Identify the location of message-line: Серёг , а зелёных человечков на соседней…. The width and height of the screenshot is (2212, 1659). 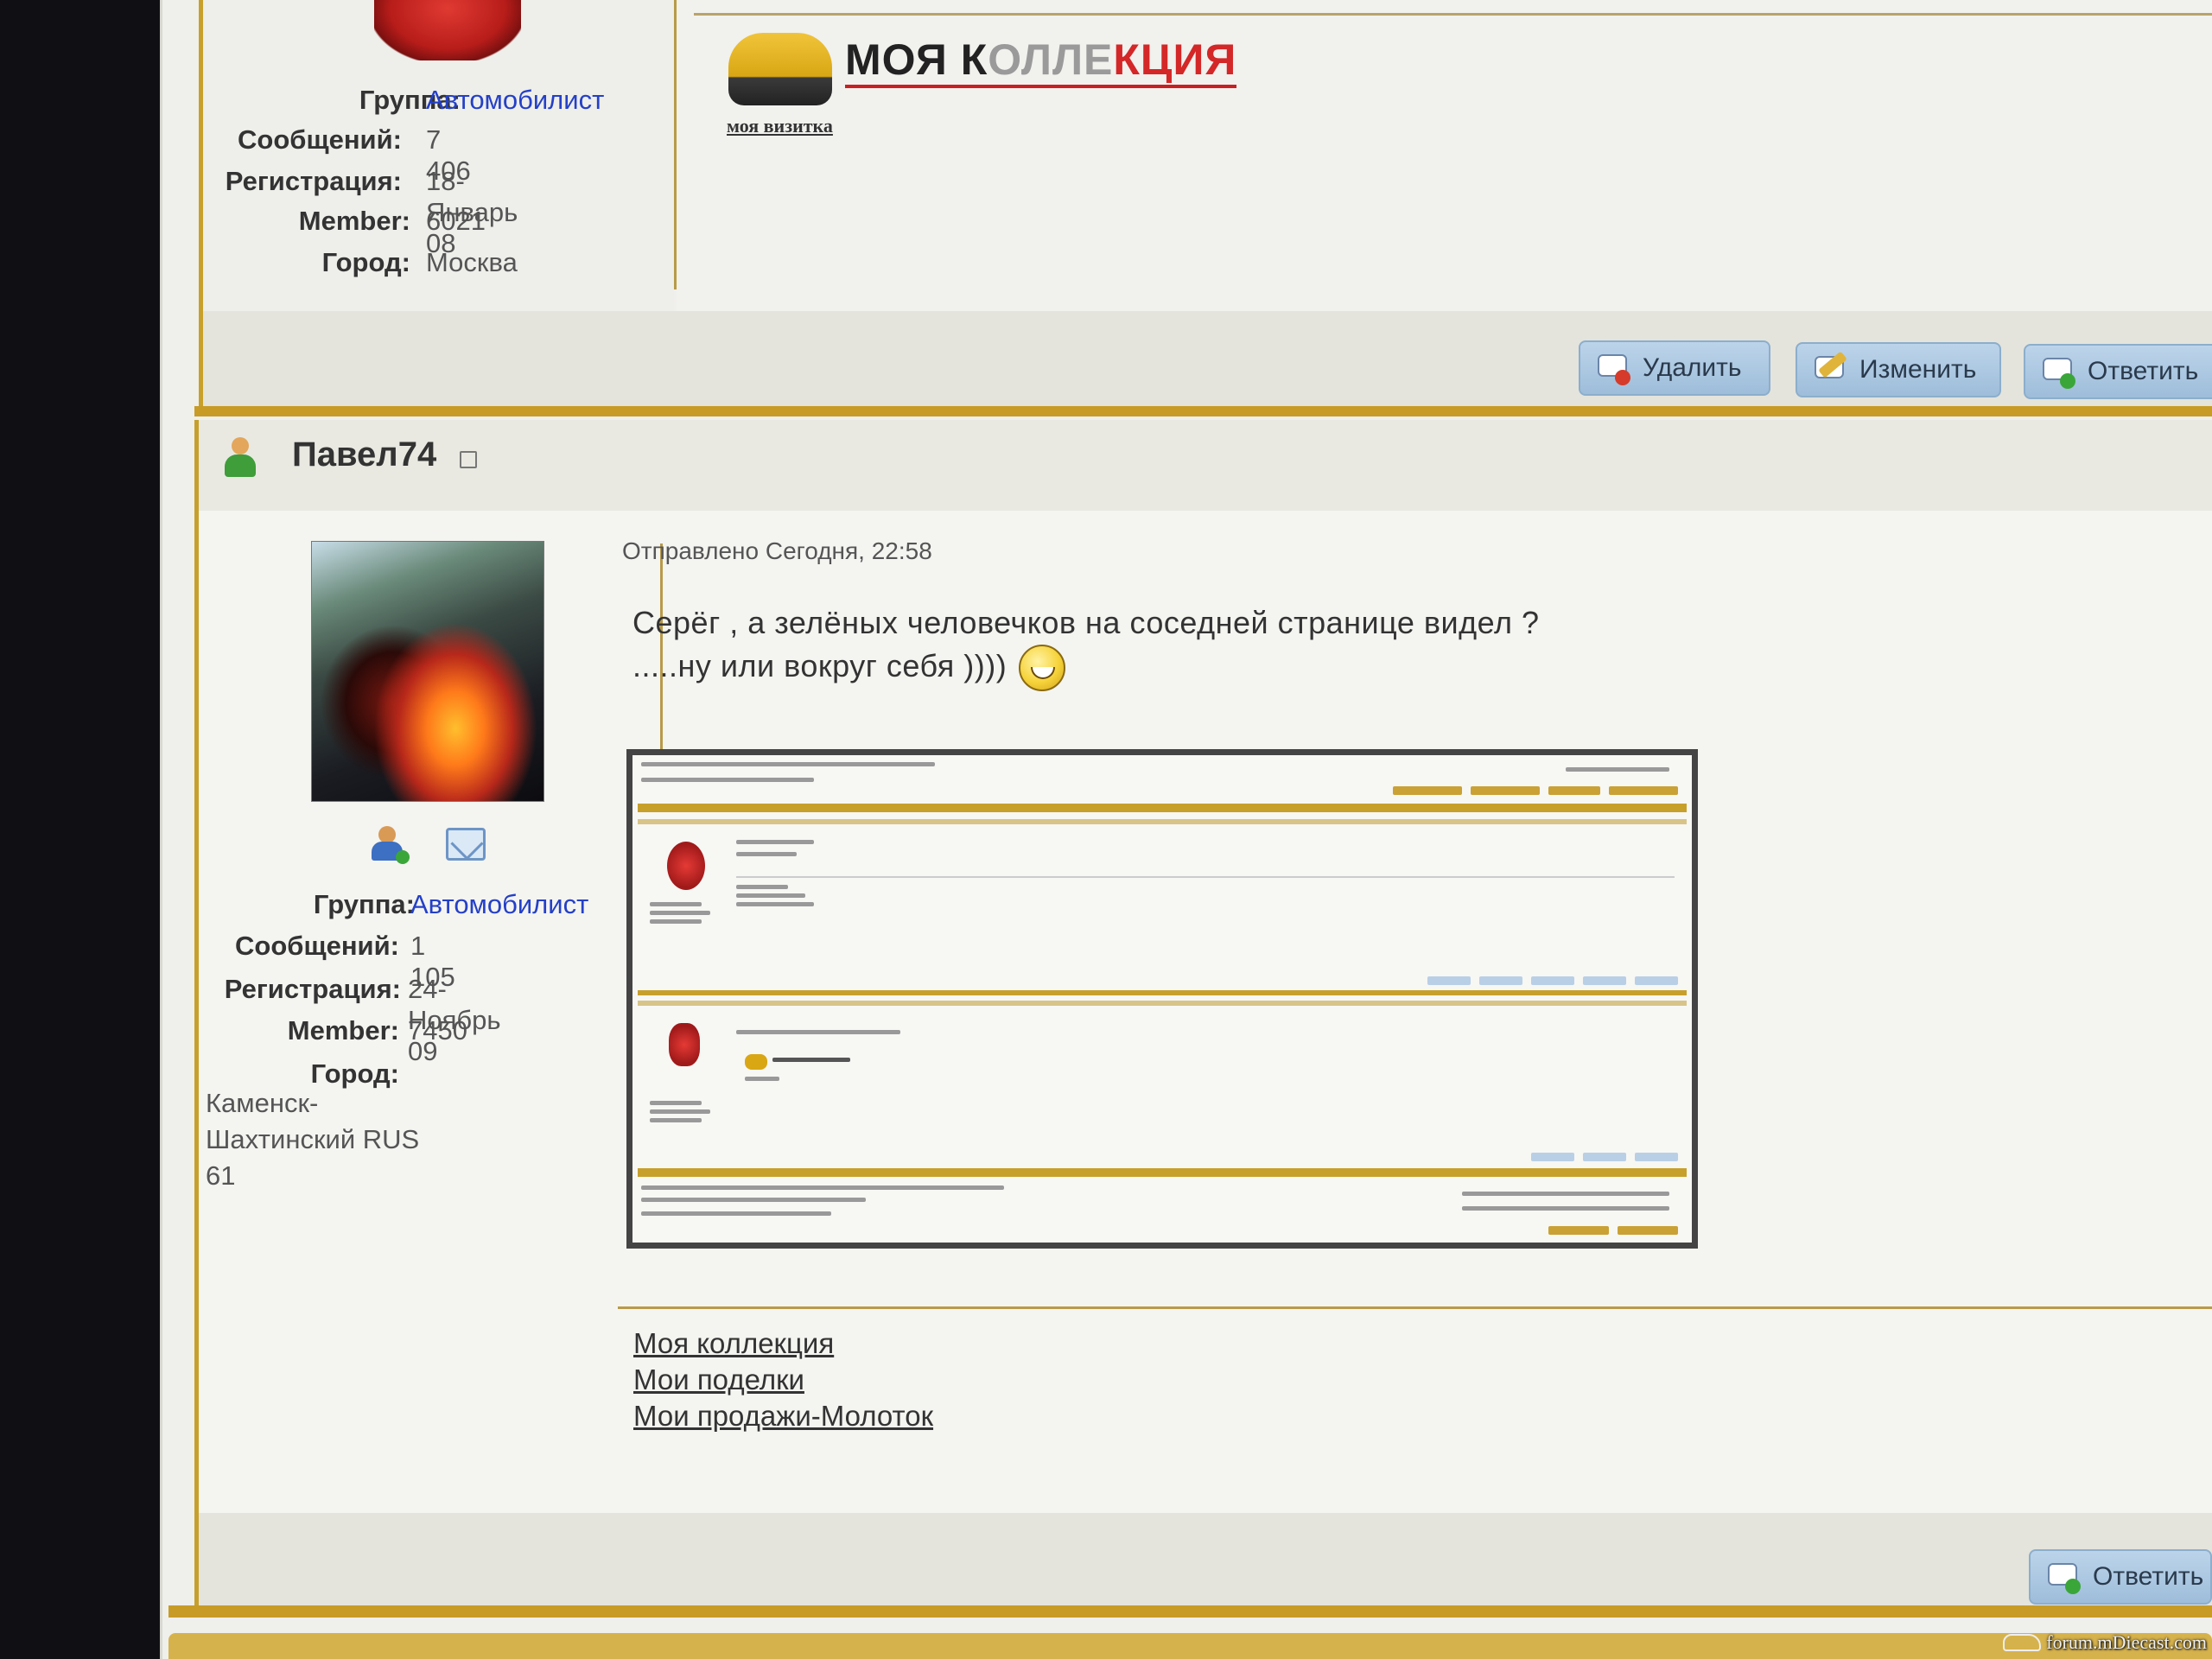
(1086, 622).